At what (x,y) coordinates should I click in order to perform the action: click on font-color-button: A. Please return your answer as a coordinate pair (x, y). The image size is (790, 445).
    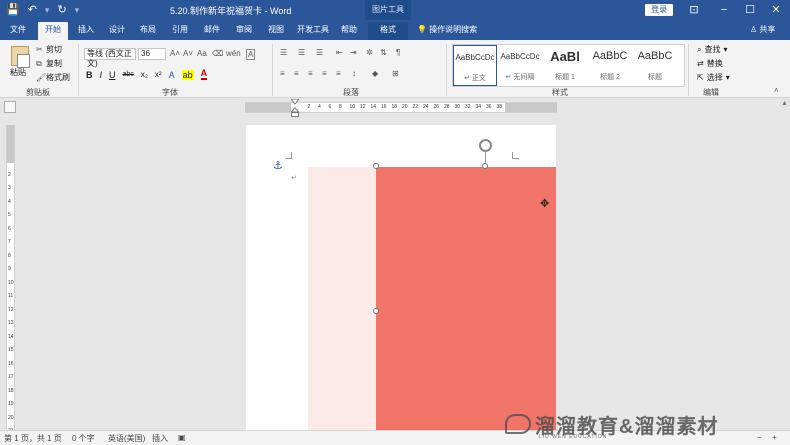
    Looking at the image, I should click on (204, 74).